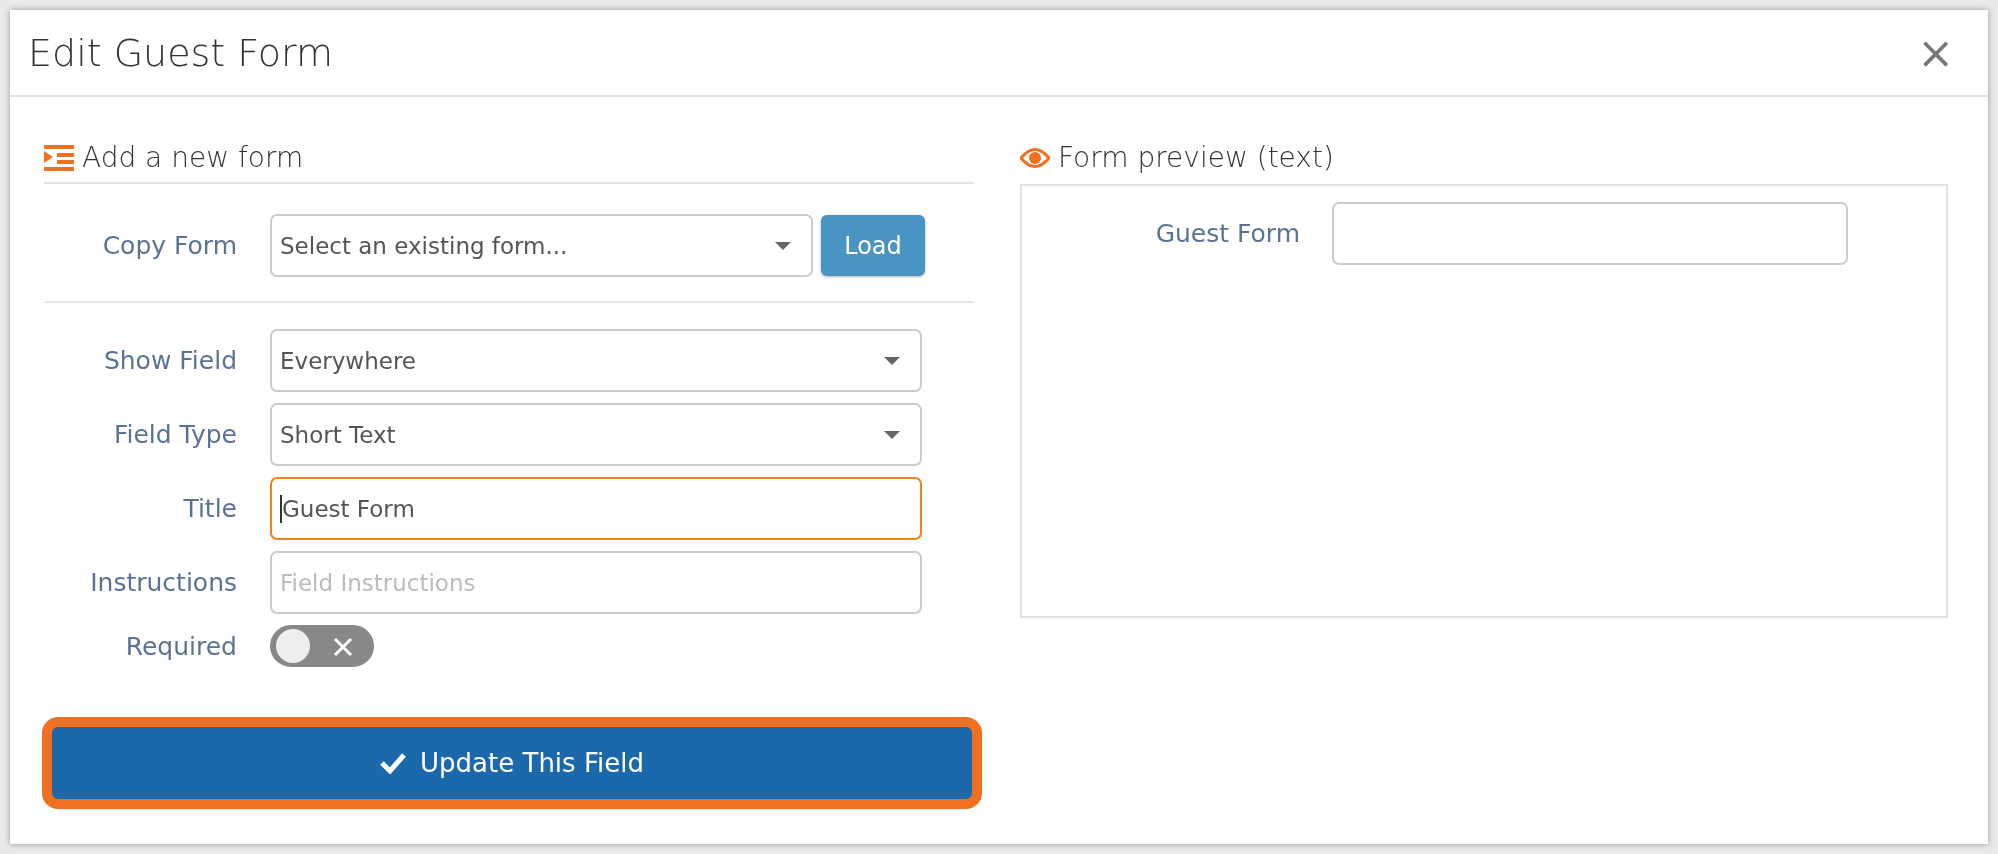 The width and height of the screenshot is (1998, 854). Describe the element at coordinates (181, 646) in the screenshot. I see `field-label: Required` at that location.